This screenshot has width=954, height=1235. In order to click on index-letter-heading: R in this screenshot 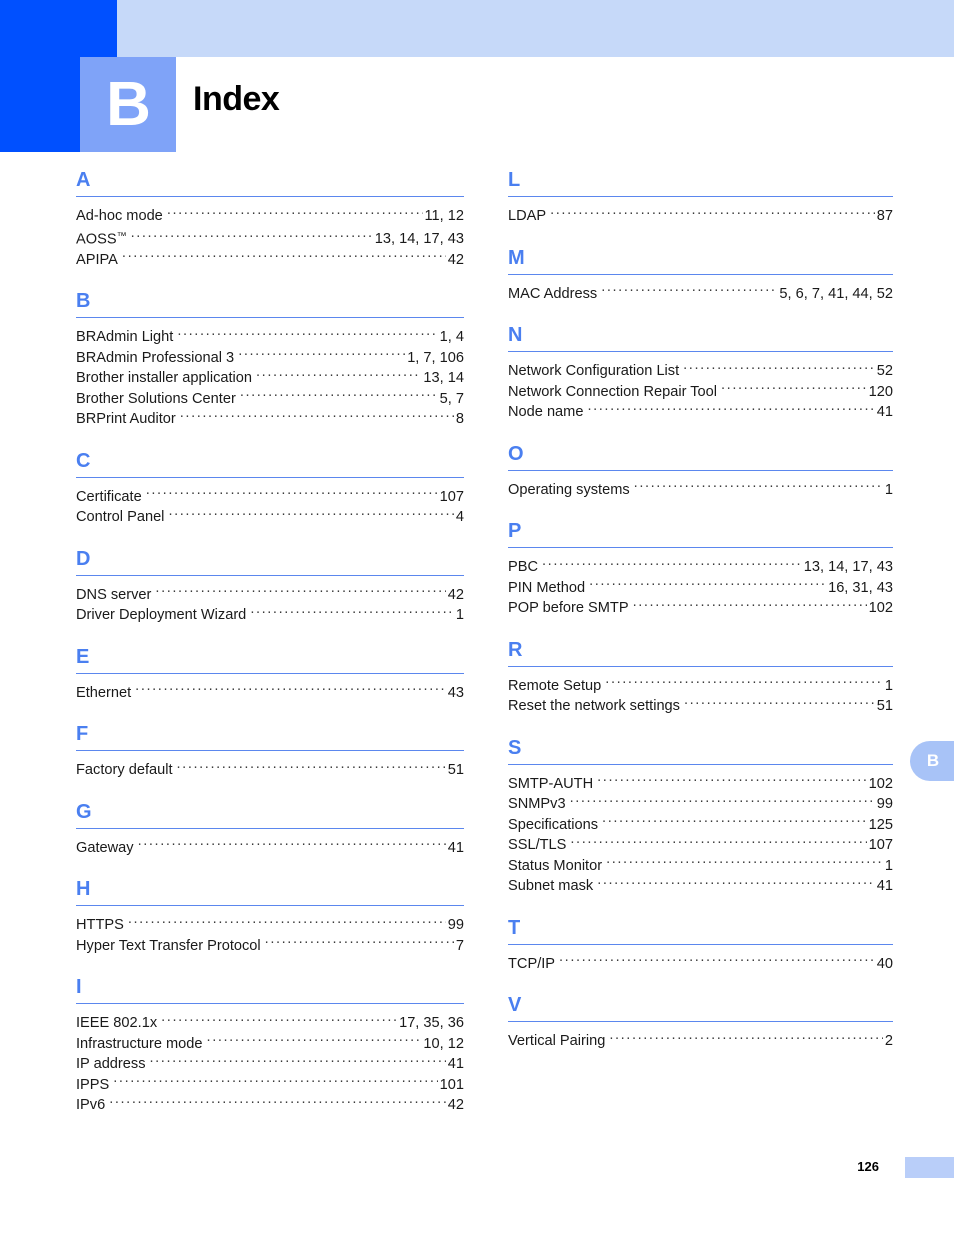, I will do `click(515, 649)`.